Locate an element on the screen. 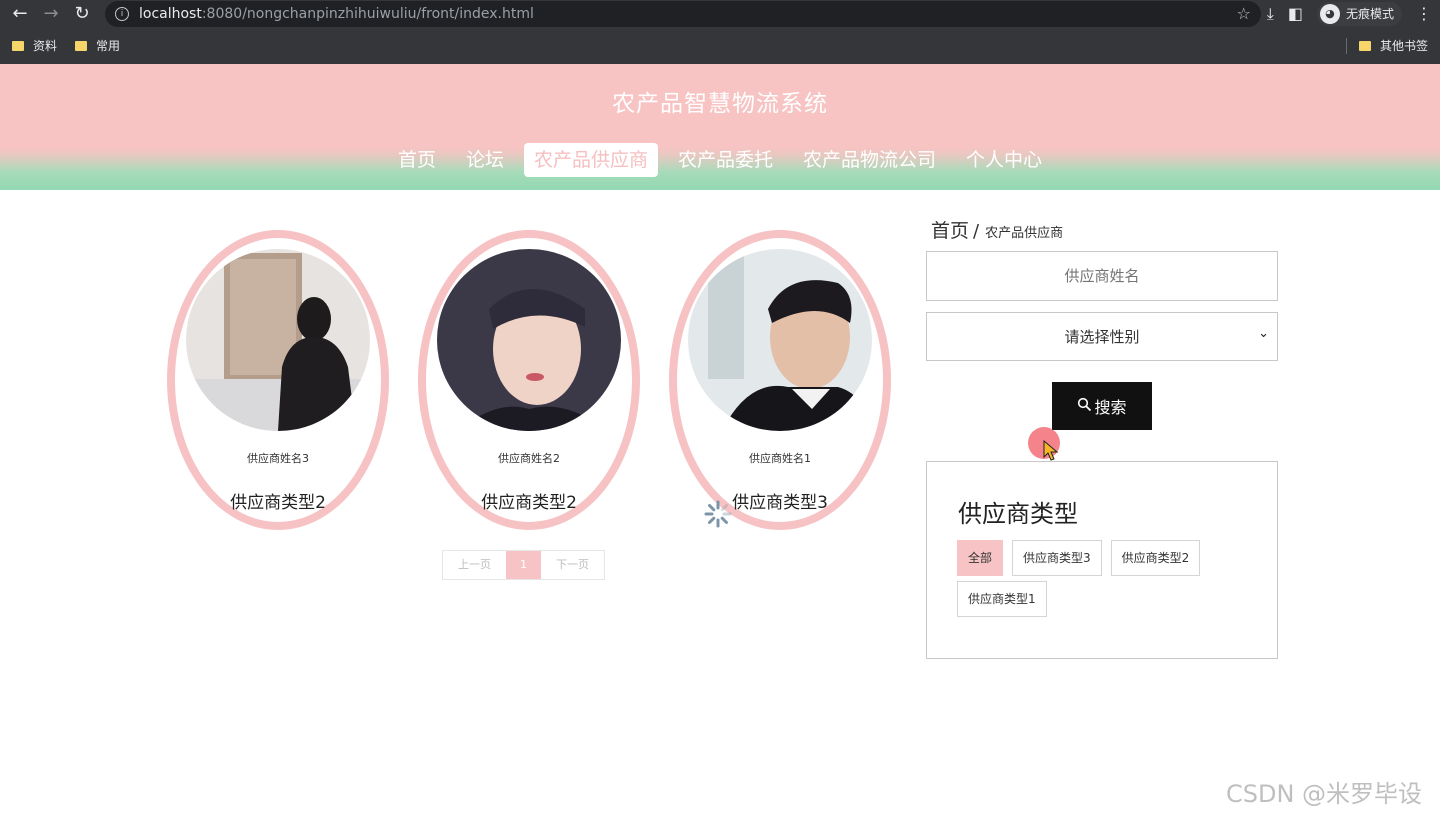 The height and width of the screenshot is (816, 1440). nav-suppliers: 农产品供应商 is located at coordinates (590, 160).